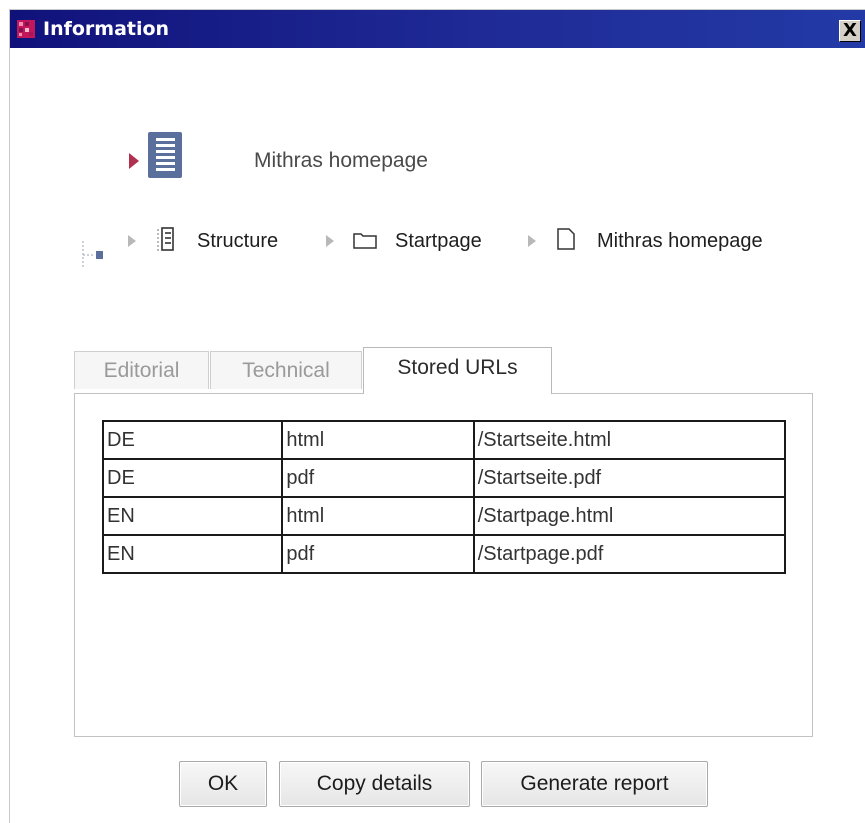  I want to click on folder-icon, so click(365, 241).